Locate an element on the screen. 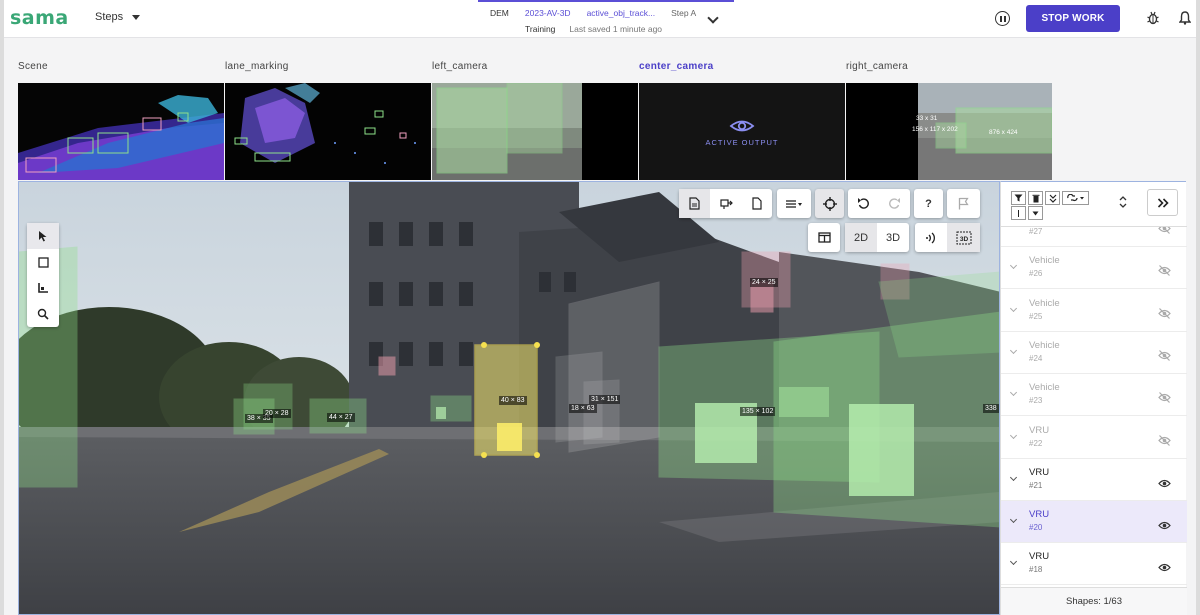  bug-icon is located at coordinates (1153, 18).